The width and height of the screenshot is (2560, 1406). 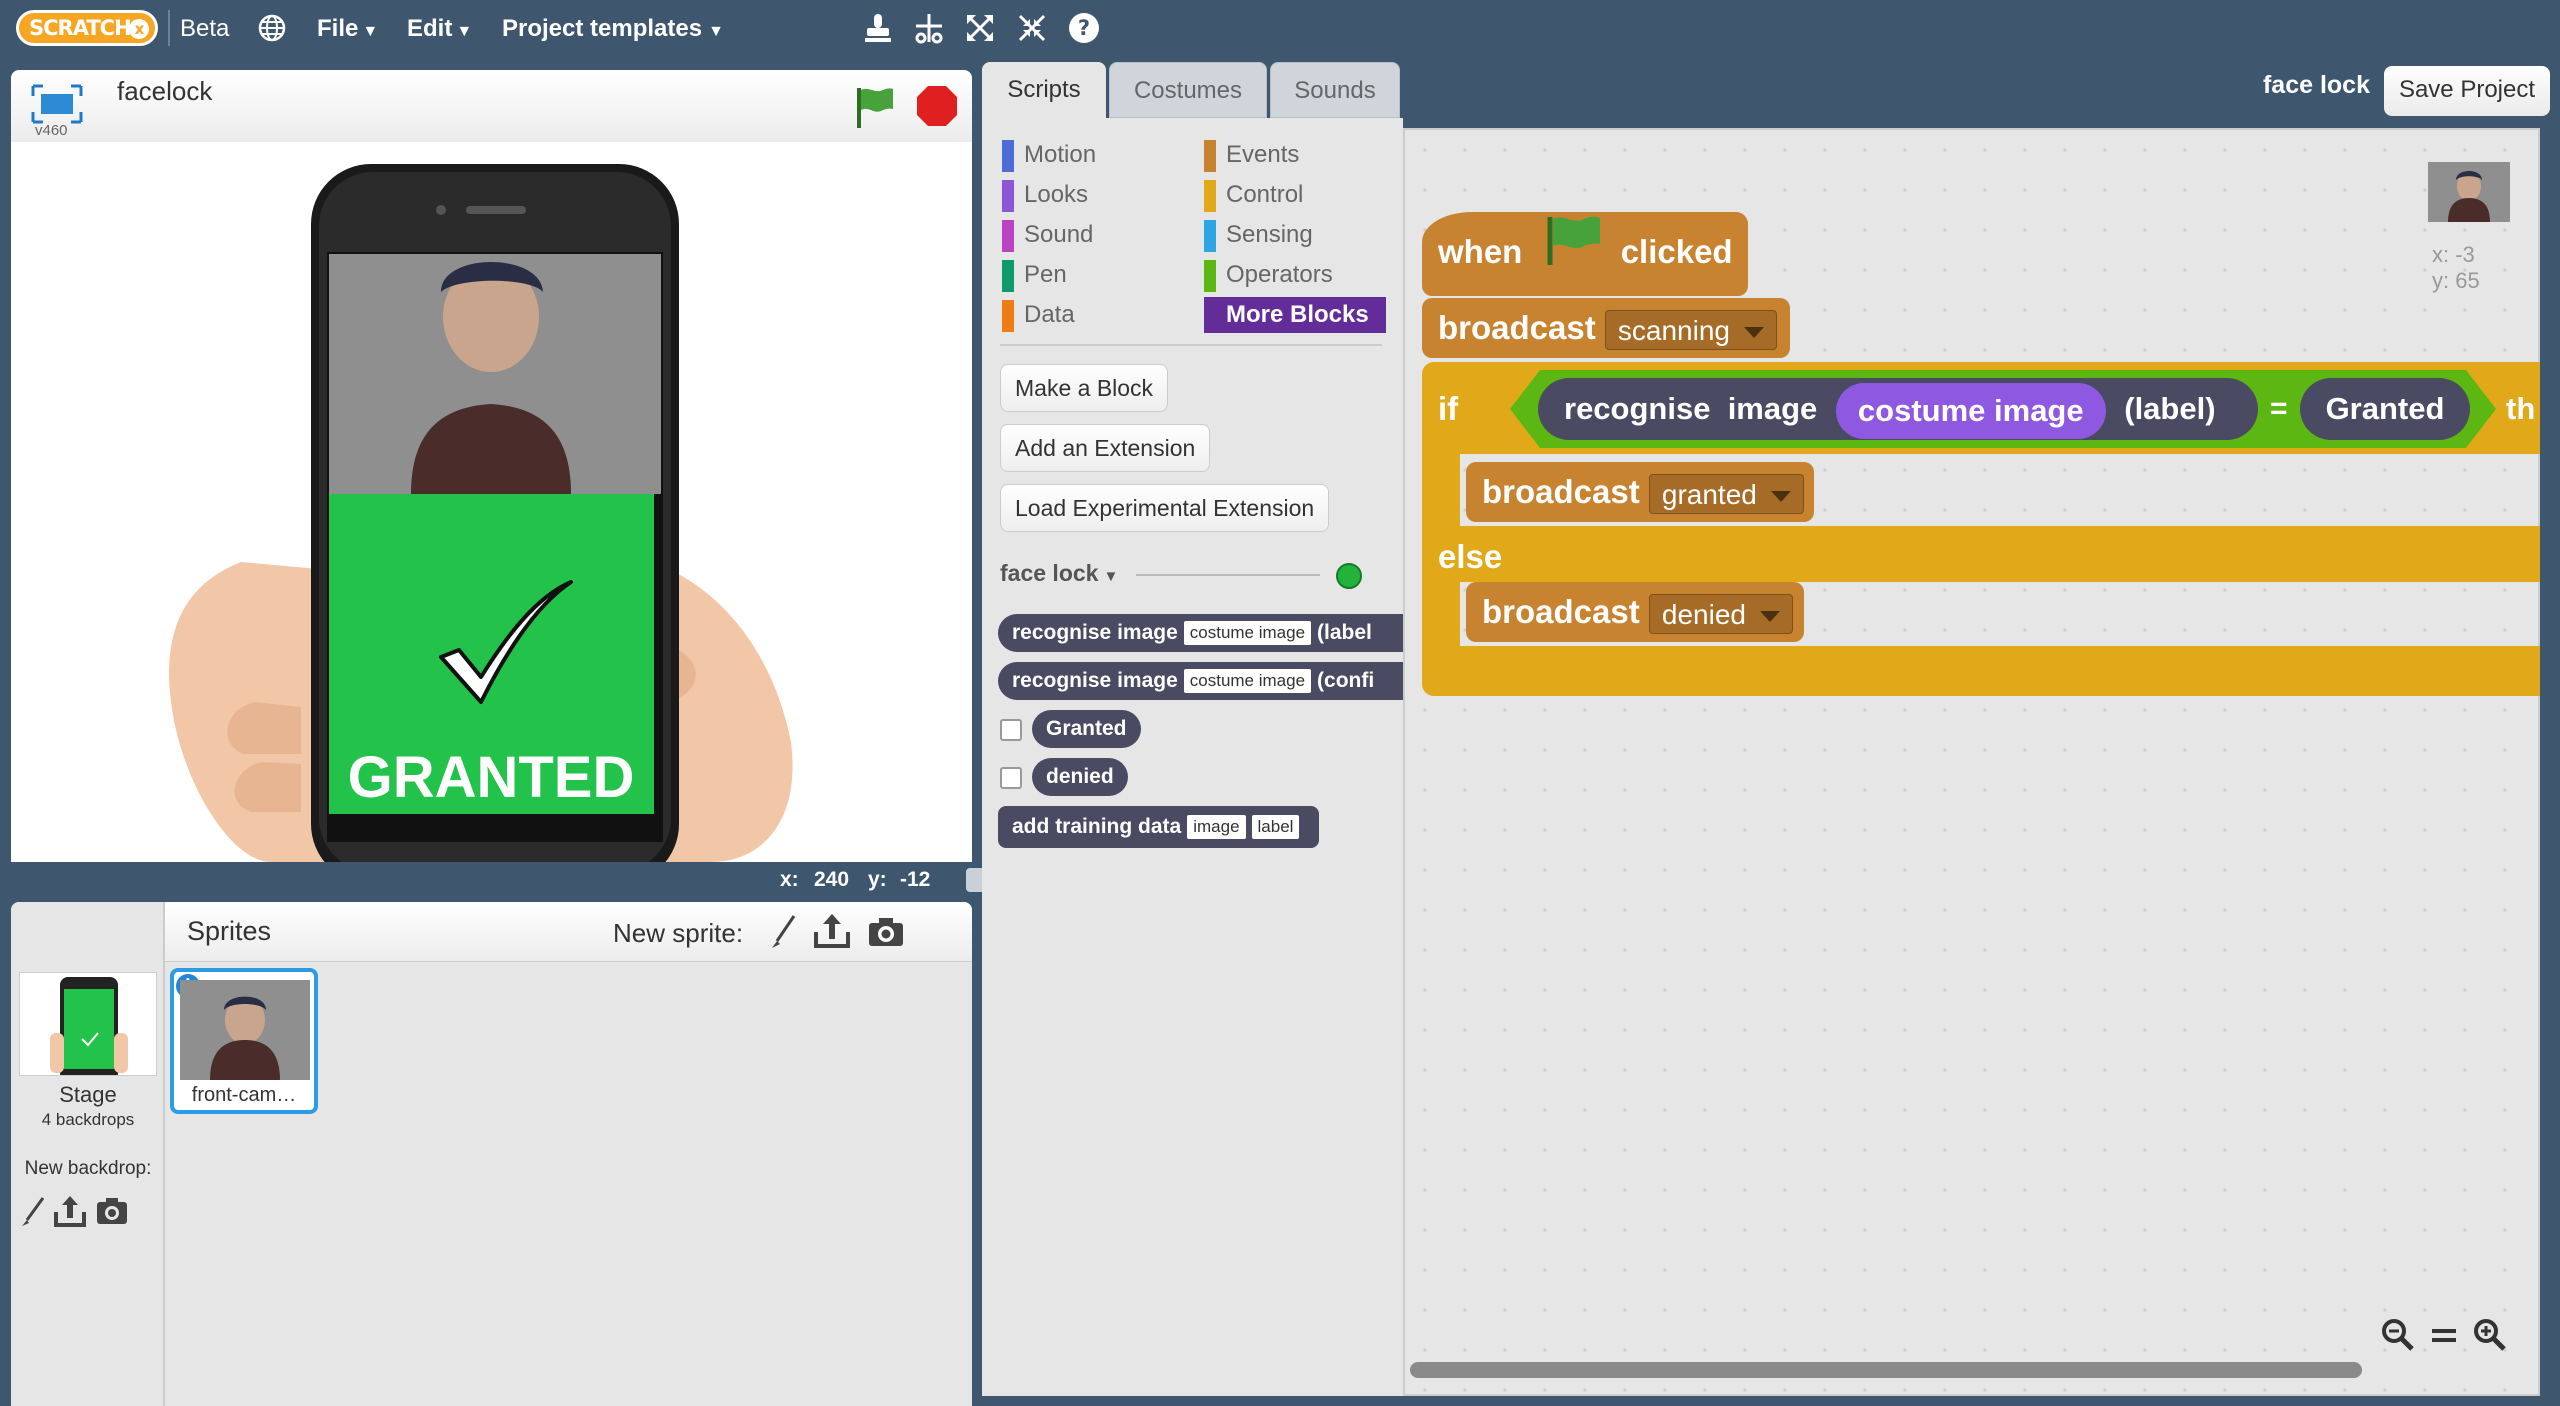 I want to click on paint-backdrop-brush-icon, so click(x=33, y=1212).